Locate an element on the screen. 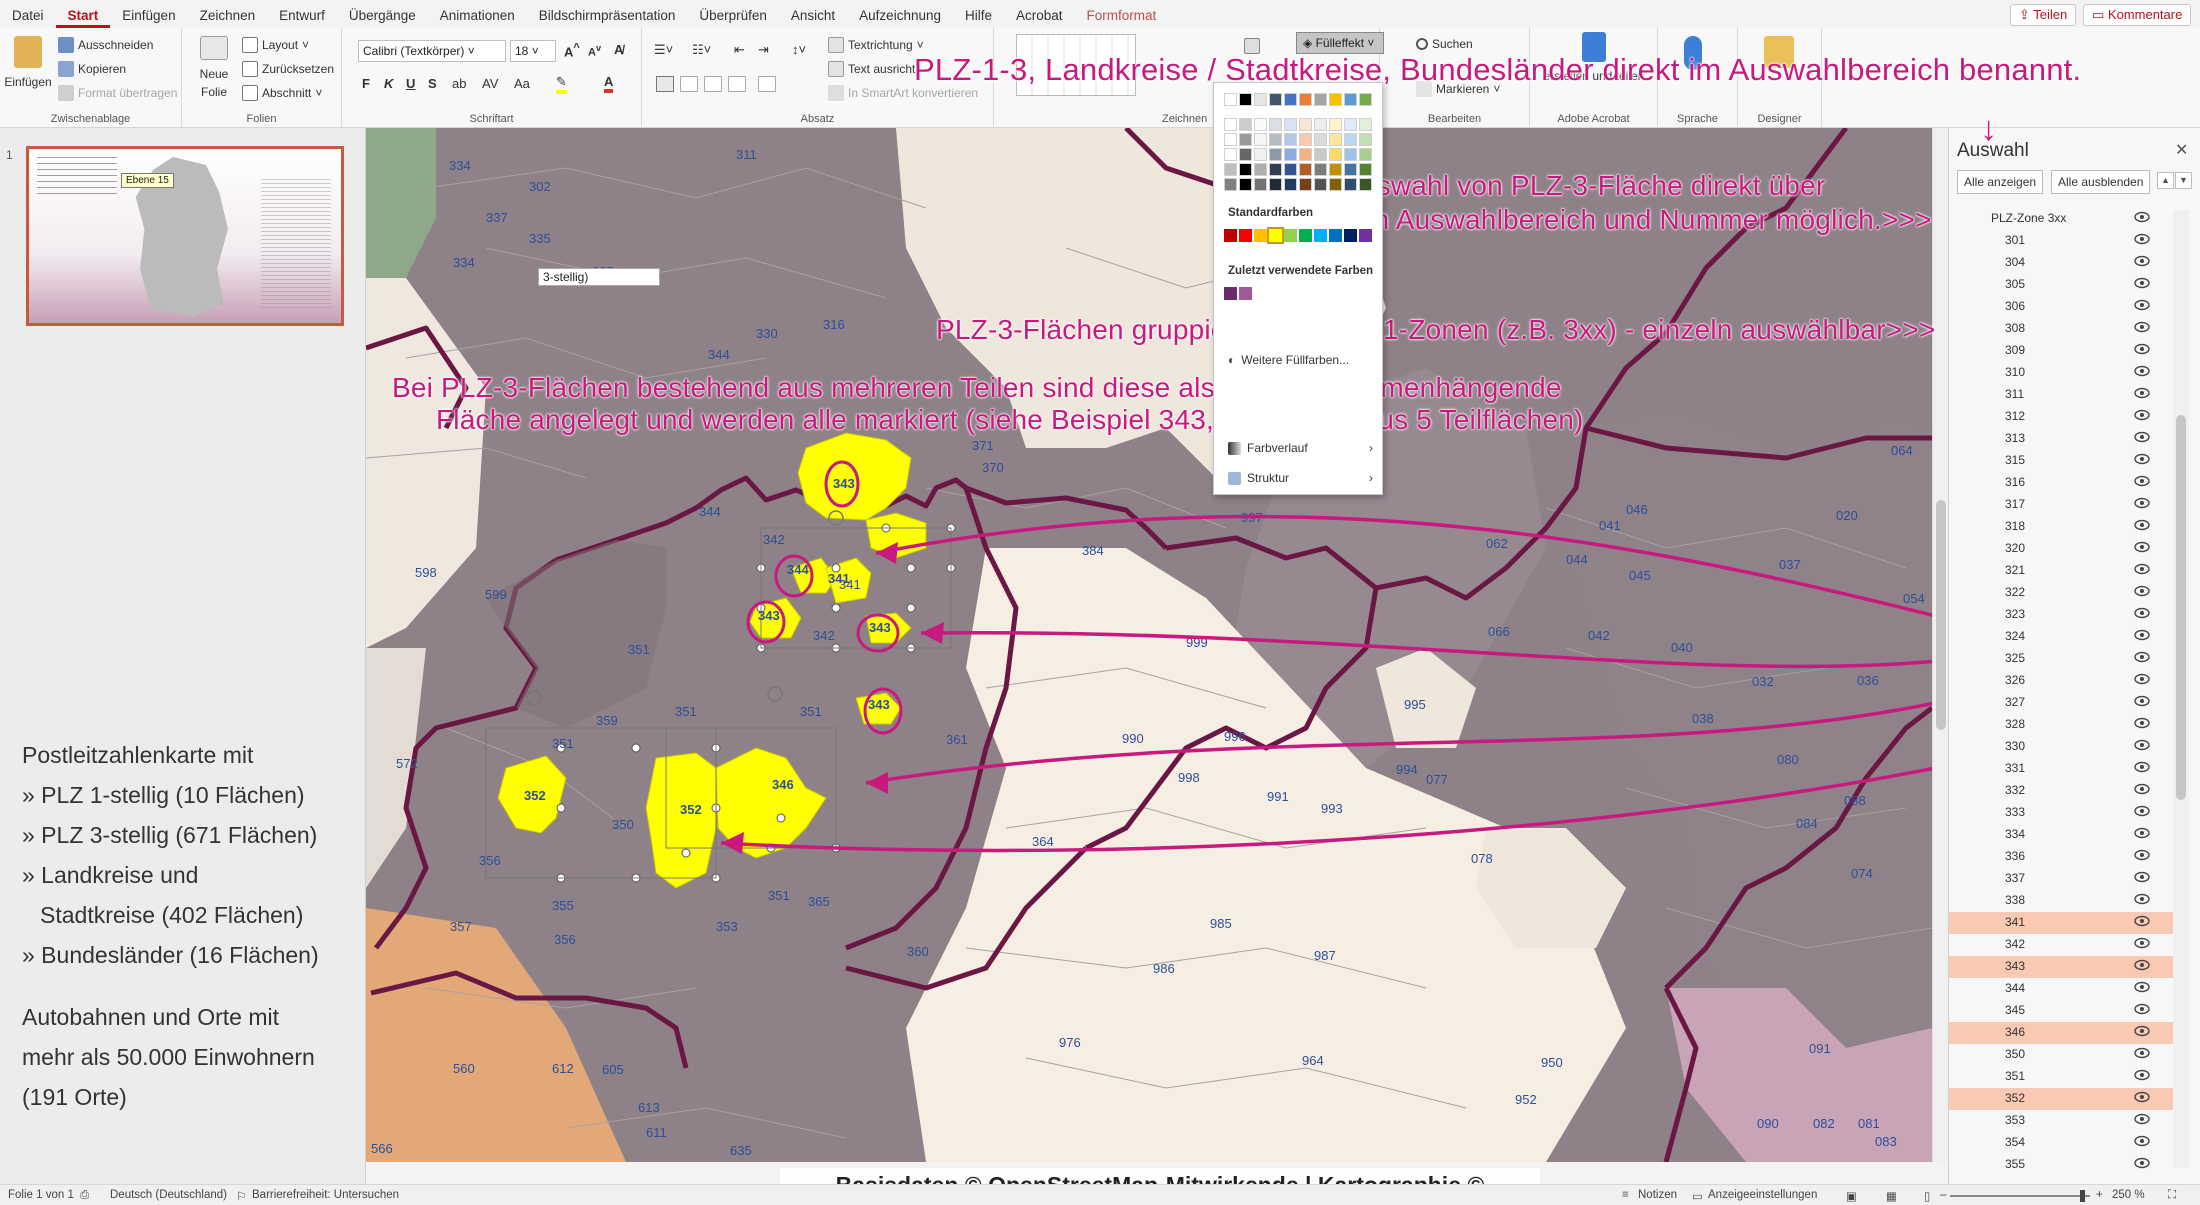 The image size is (2200, 1205). menu-tab-ansicht: Ansicht is located at coordinates (813, 18).